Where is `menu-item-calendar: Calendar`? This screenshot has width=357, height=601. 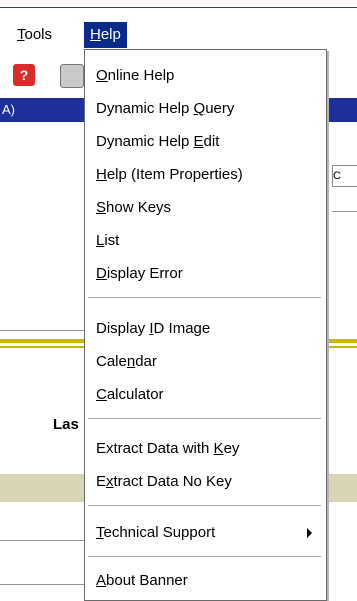
menu-item-calendar: Calendar is located at coordinates (126, 362).